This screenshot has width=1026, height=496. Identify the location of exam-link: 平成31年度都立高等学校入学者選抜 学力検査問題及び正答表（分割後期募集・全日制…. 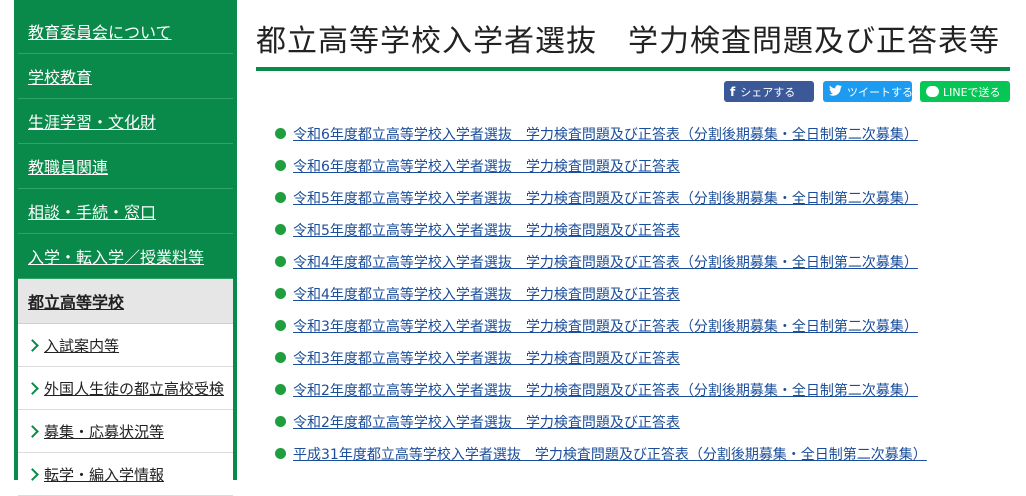
(610, 454).